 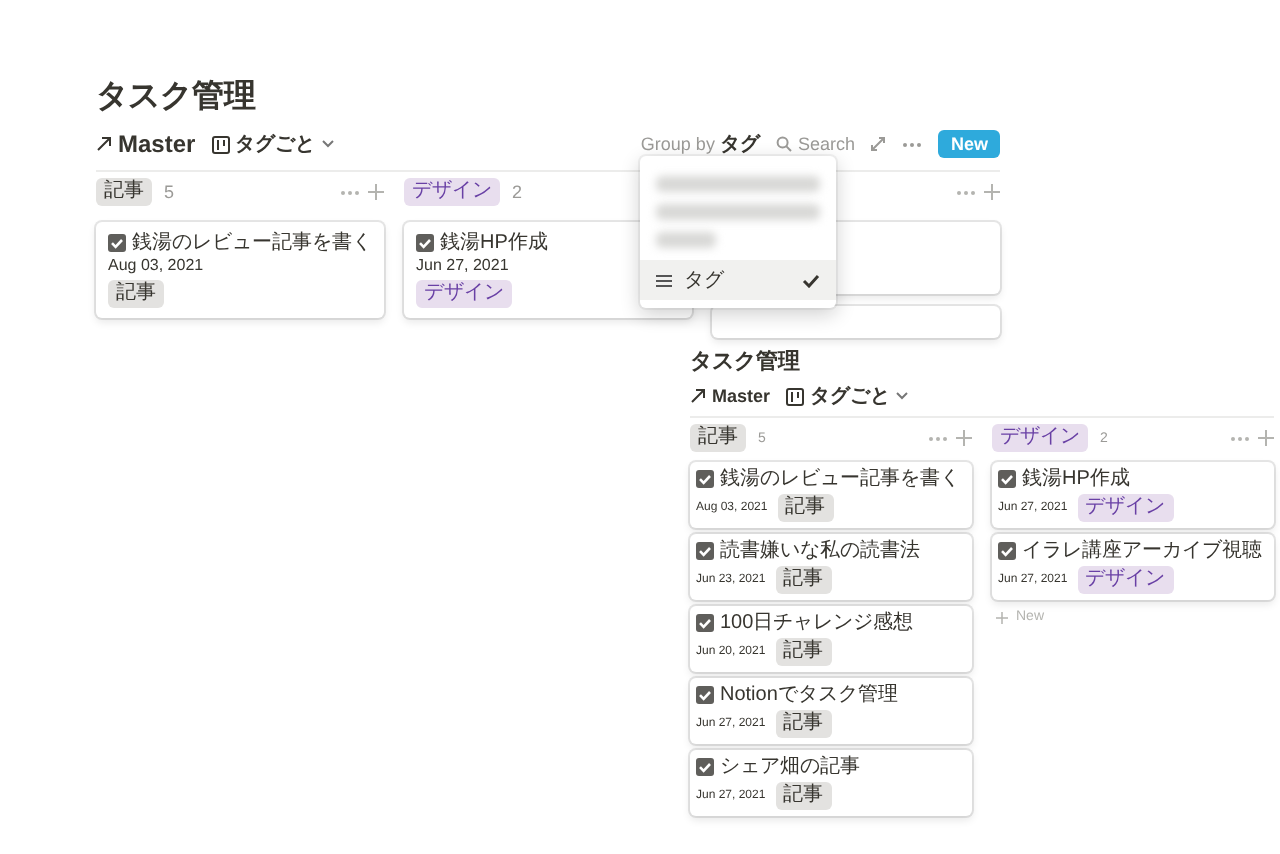 What do you see at coordinates (811, 280) in the screenshot?
I see `checkmark-icon` at bounding box center [811, 280].